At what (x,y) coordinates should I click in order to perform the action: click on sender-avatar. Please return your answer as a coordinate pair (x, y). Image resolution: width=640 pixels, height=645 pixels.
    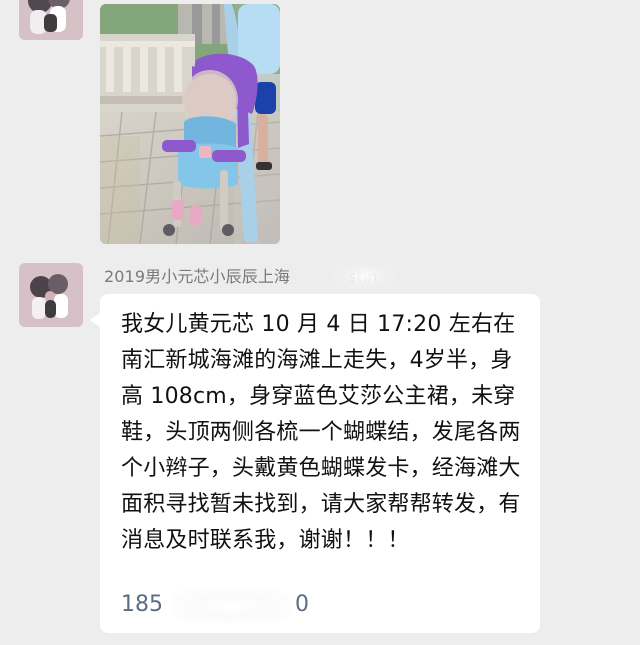
    Looking at the image, I should click on (51, 295).